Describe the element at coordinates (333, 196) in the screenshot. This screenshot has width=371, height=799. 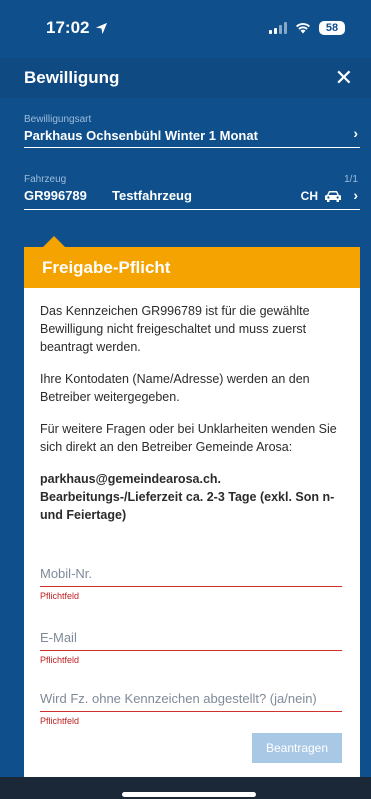
I see `car-icon` at that location.